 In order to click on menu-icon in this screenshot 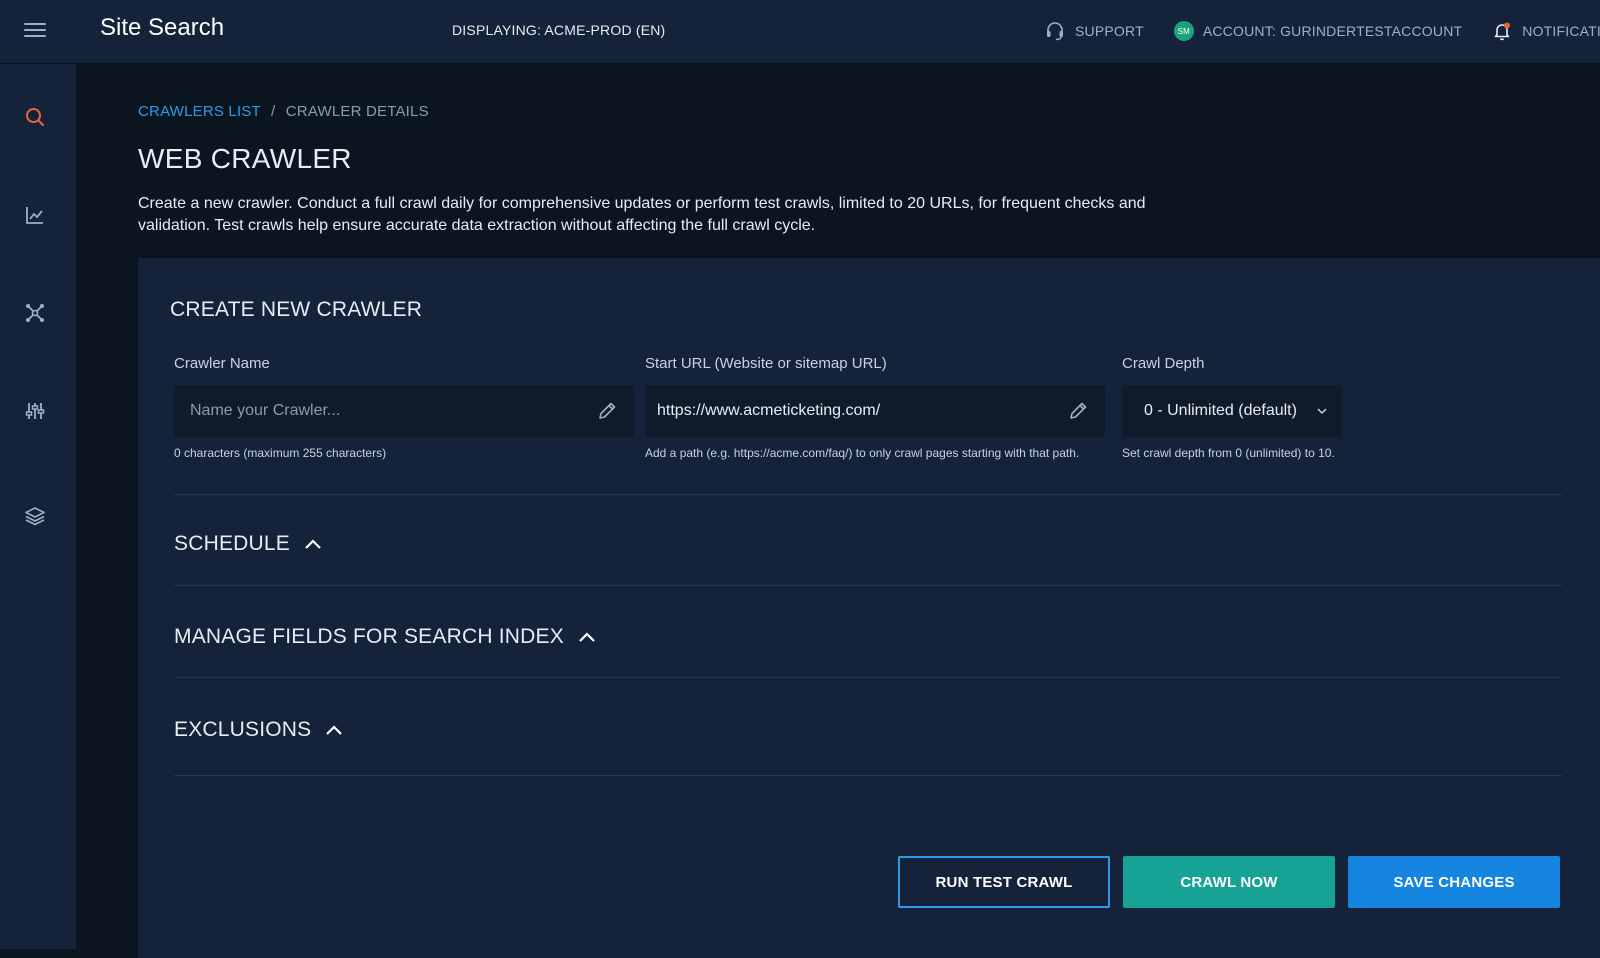, I will do `click(35, 31)`.